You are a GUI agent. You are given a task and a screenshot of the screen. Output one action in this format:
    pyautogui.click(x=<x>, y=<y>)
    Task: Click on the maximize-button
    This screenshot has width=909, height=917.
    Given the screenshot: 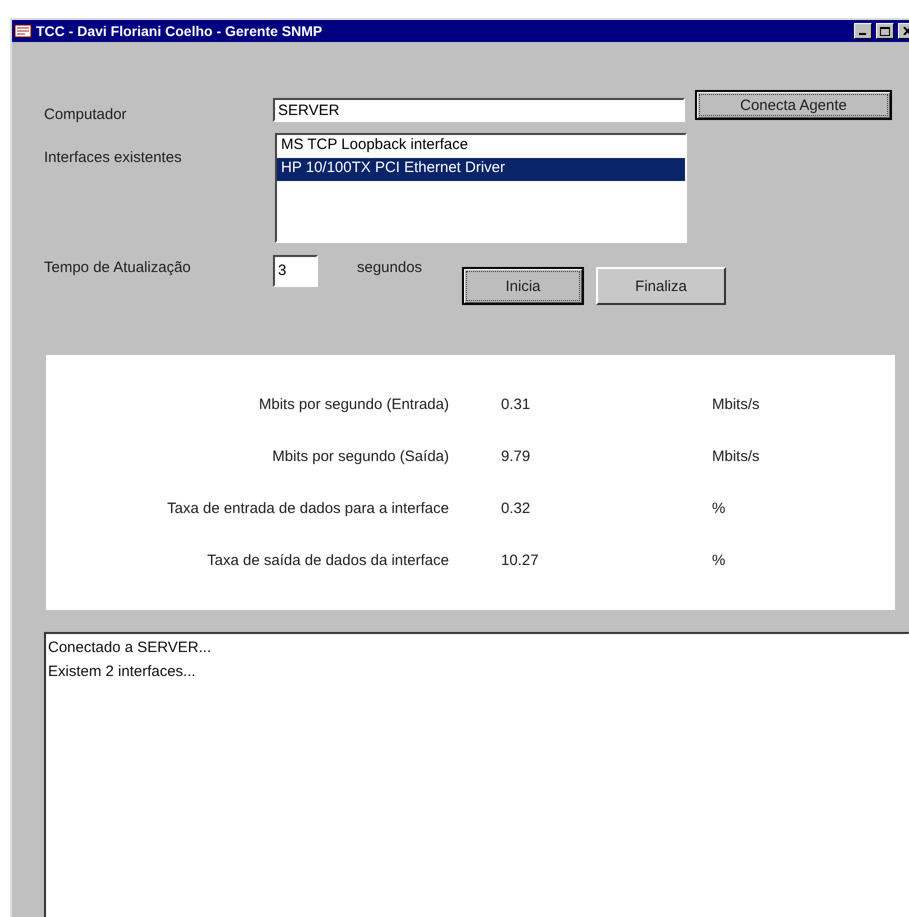 What is the action you would take?
    pyautogui.click(x=885, y=31)
    